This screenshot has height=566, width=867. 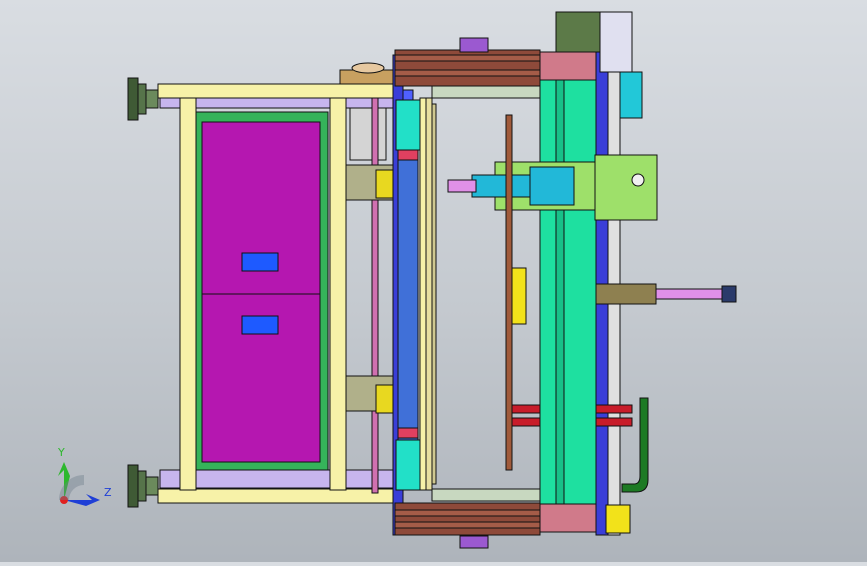 I want to click on slider-carriage, so click(x=552, y=187).